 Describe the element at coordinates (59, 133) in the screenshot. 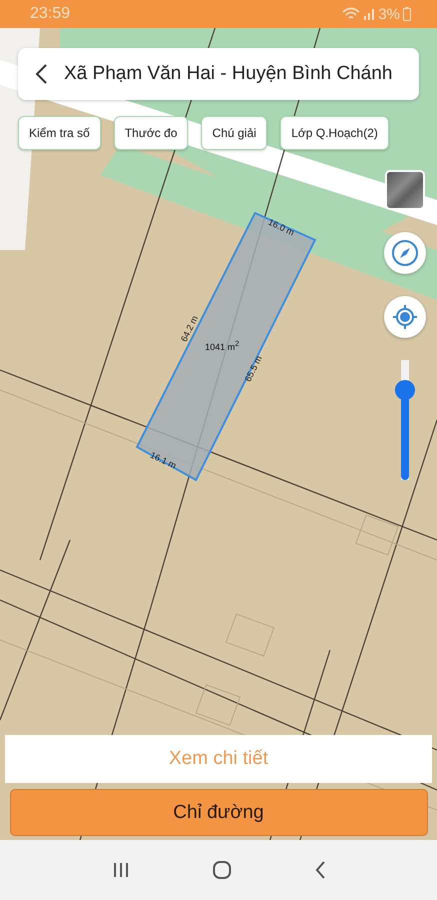

I see `map-tool-button: Kiểm tra số` at that location.